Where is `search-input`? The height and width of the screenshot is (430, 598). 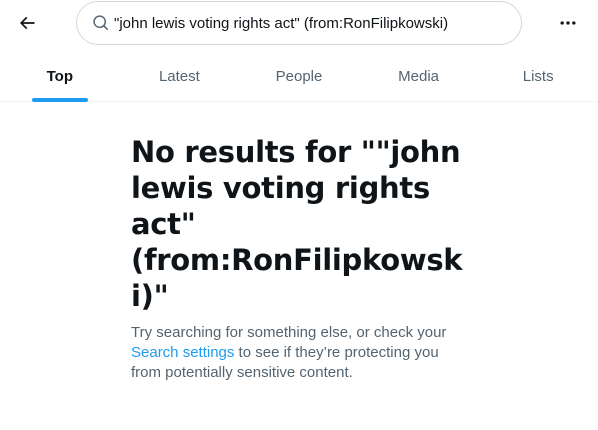 search-input is located at coordinates (314, 23).